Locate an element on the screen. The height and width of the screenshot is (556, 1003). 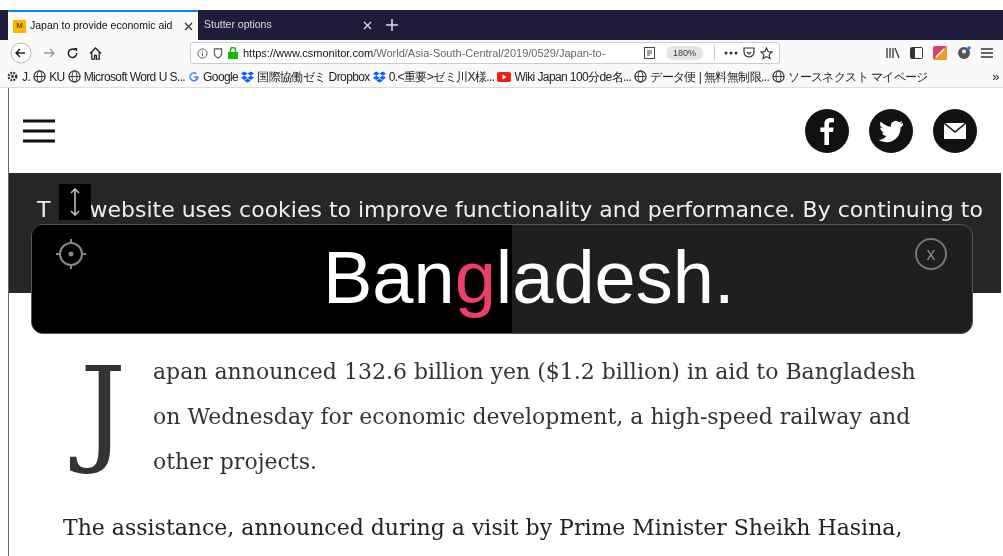
reader-word: Bangladesh. is located at coordinates (529, 278).